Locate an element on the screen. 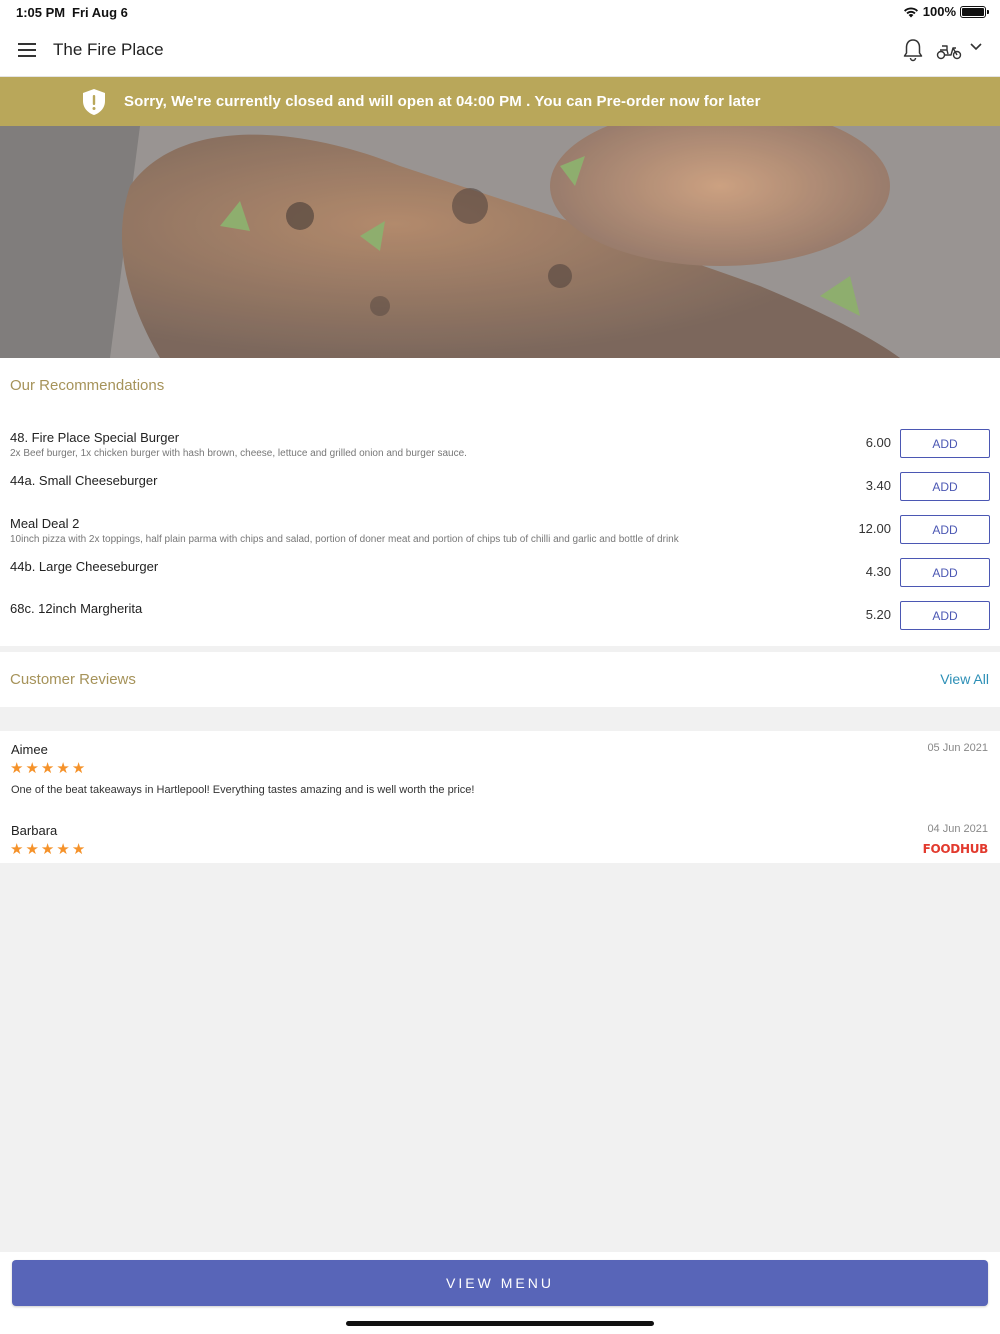  shield-alert-icon is located at coordinates (94, 102).